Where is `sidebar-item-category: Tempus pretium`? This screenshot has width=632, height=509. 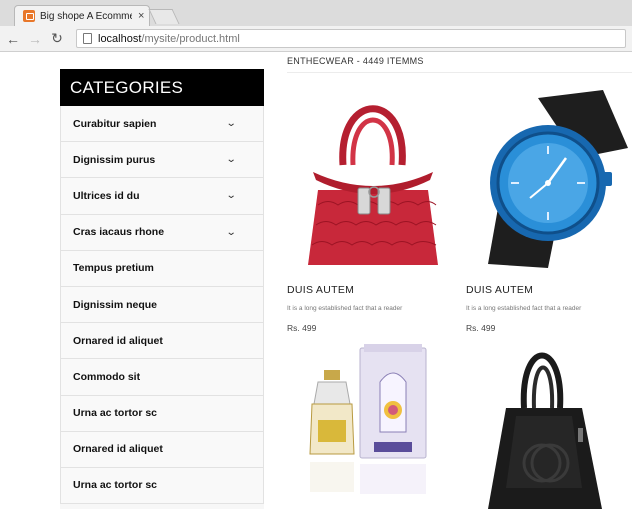
sidebar-item-category: Tempus pretium is located at coordinates (162, 268).